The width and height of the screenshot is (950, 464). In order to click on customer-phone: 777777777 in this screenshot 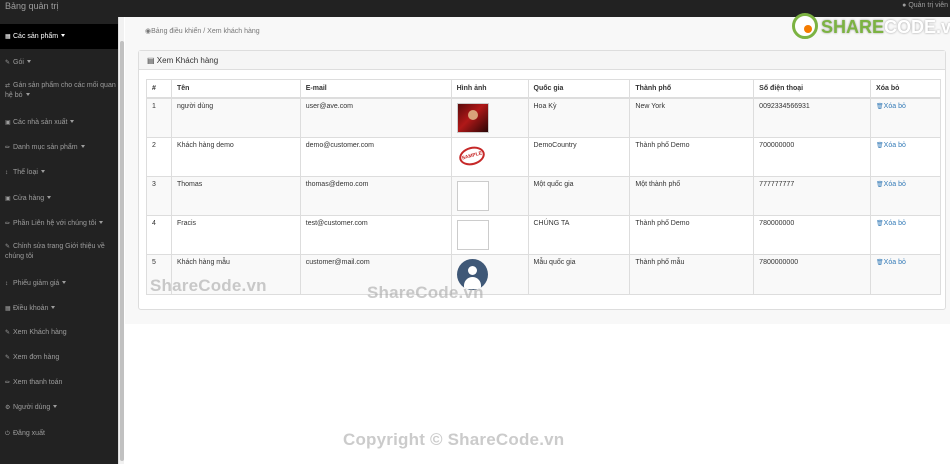, I will do `click(777, 184)`.